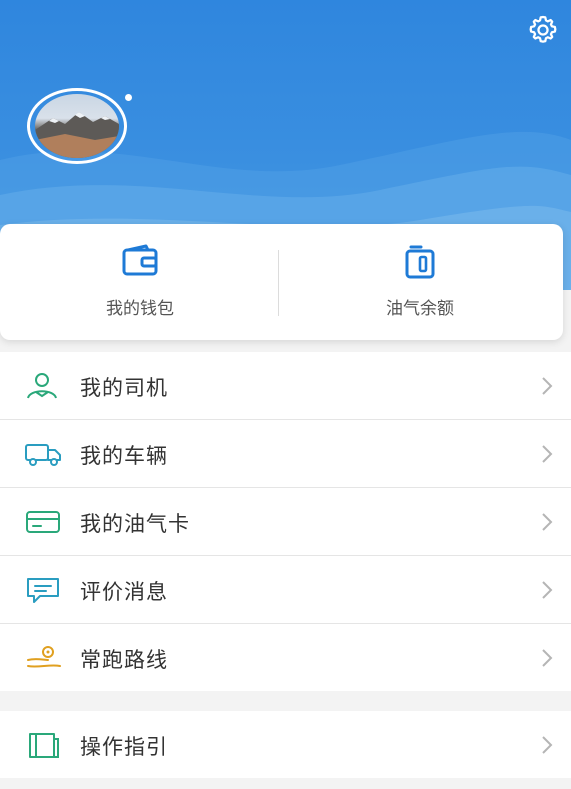 This screenshot has height=789, width=571. I want to click on avatar-ring-dot, so click(128, 97).